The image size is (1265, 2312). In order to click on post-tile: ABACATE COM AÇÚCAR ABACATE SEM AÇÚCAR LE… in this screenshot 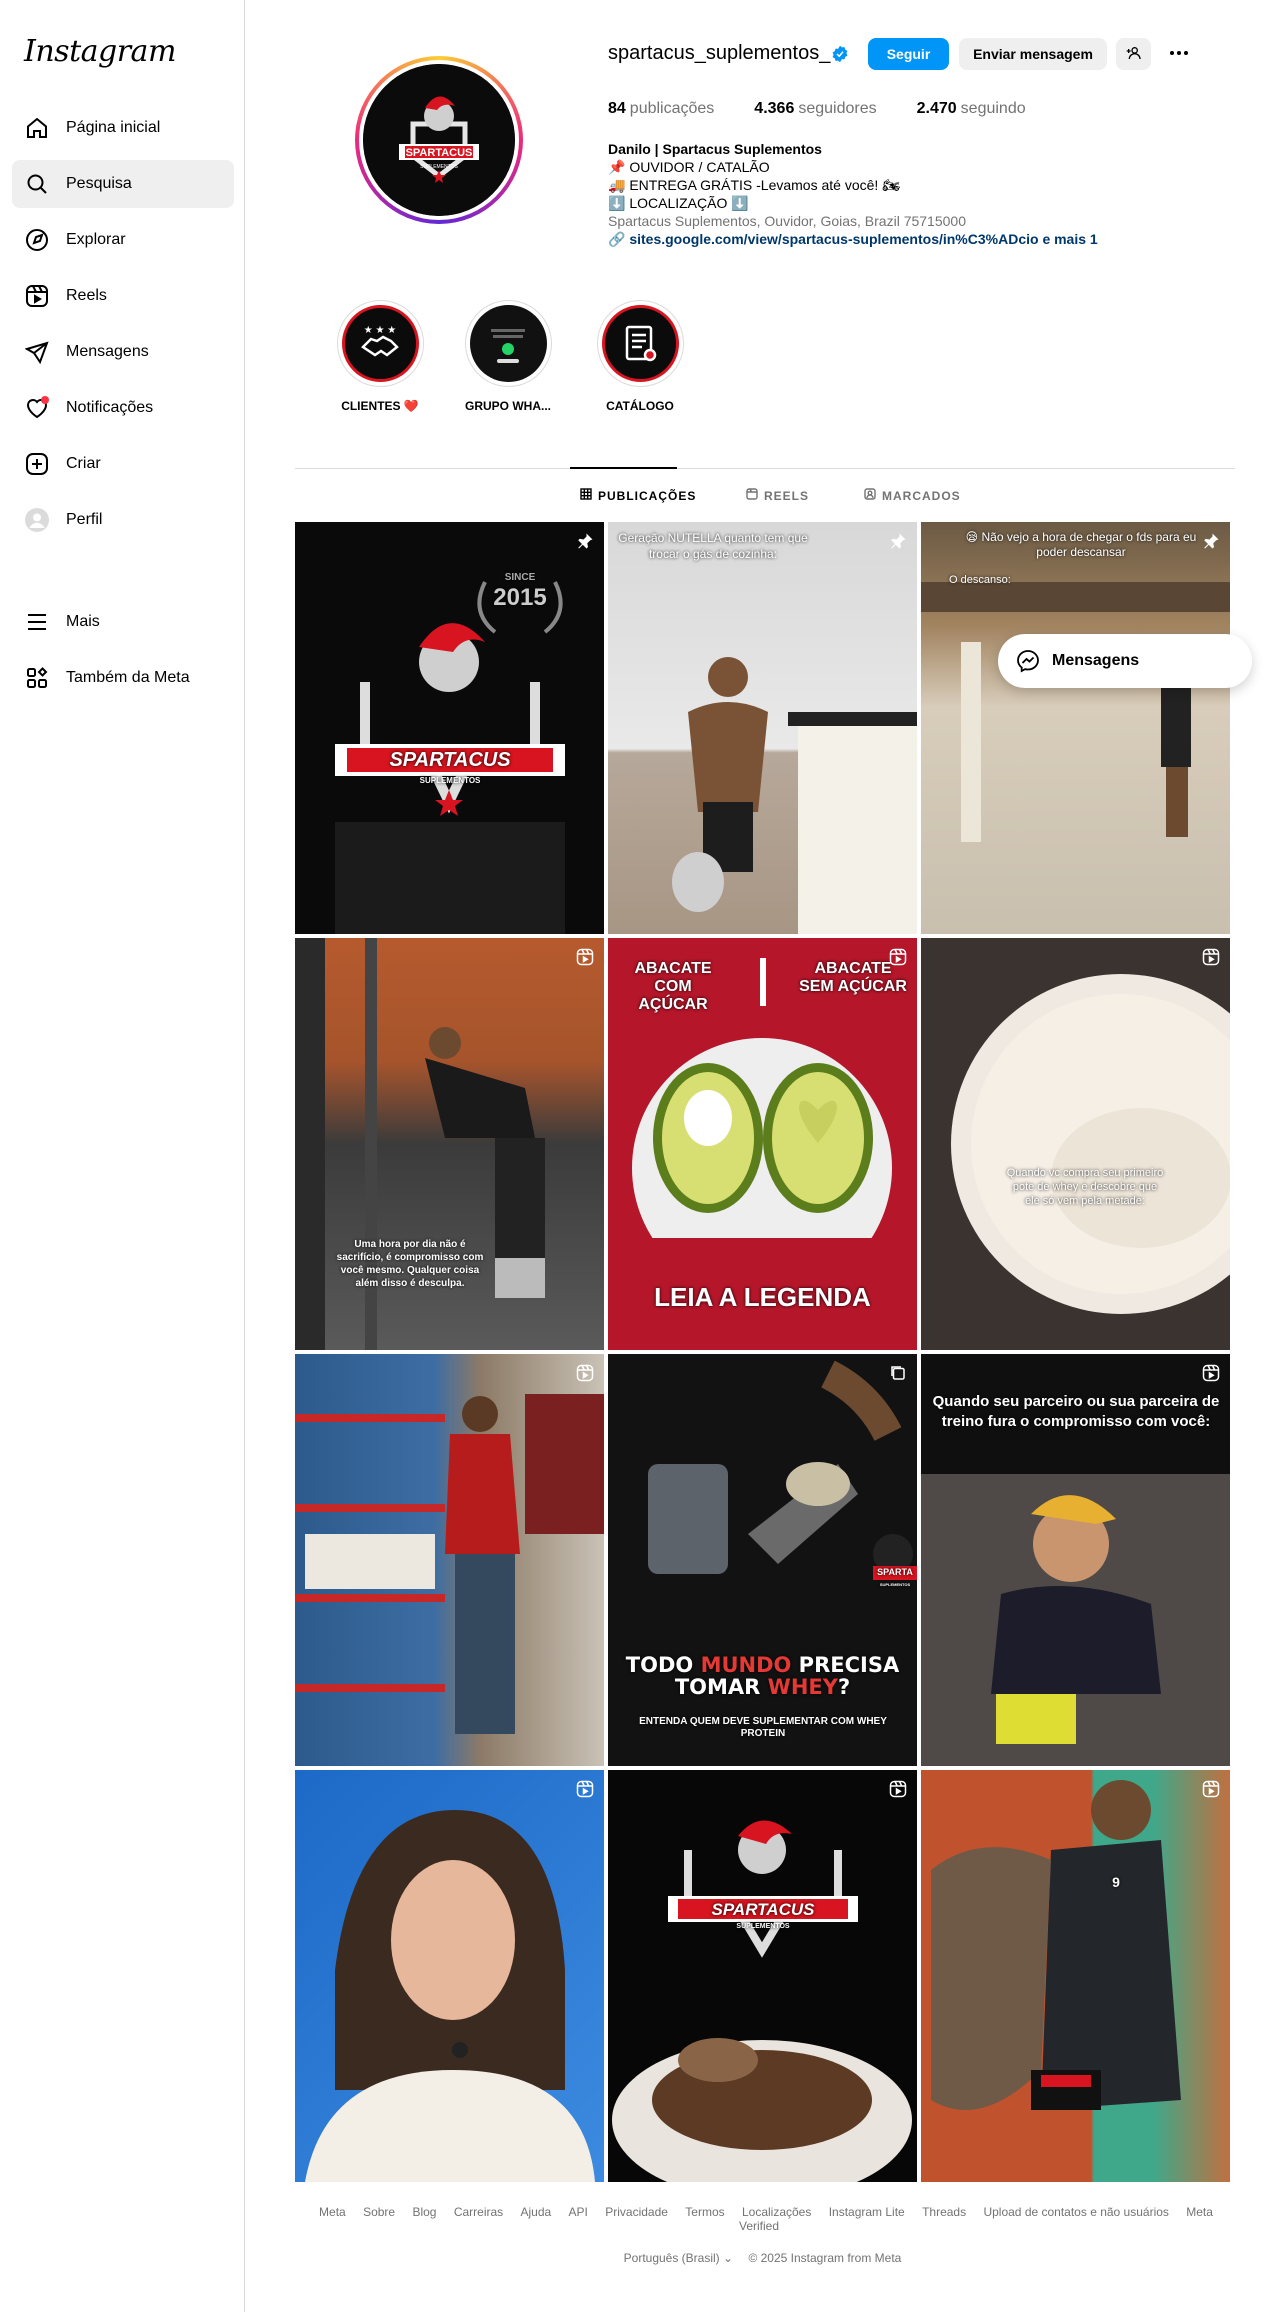, I will do `click(762, 1144)`.